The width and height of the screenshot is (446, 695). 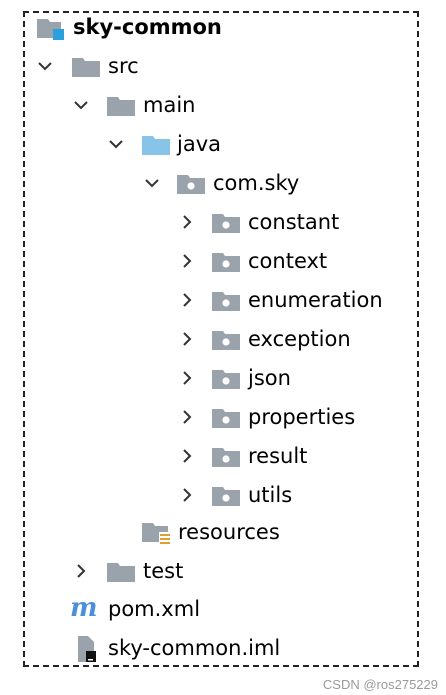 I want to click on tree-label-root: sky-common, so click(x=147, y=27).